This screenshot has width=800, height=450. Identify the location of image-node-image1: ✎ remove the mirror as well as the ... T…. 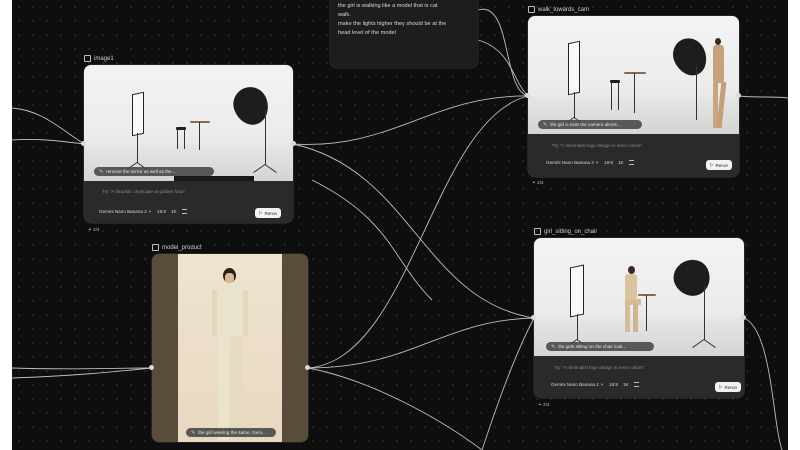
(188, 144).